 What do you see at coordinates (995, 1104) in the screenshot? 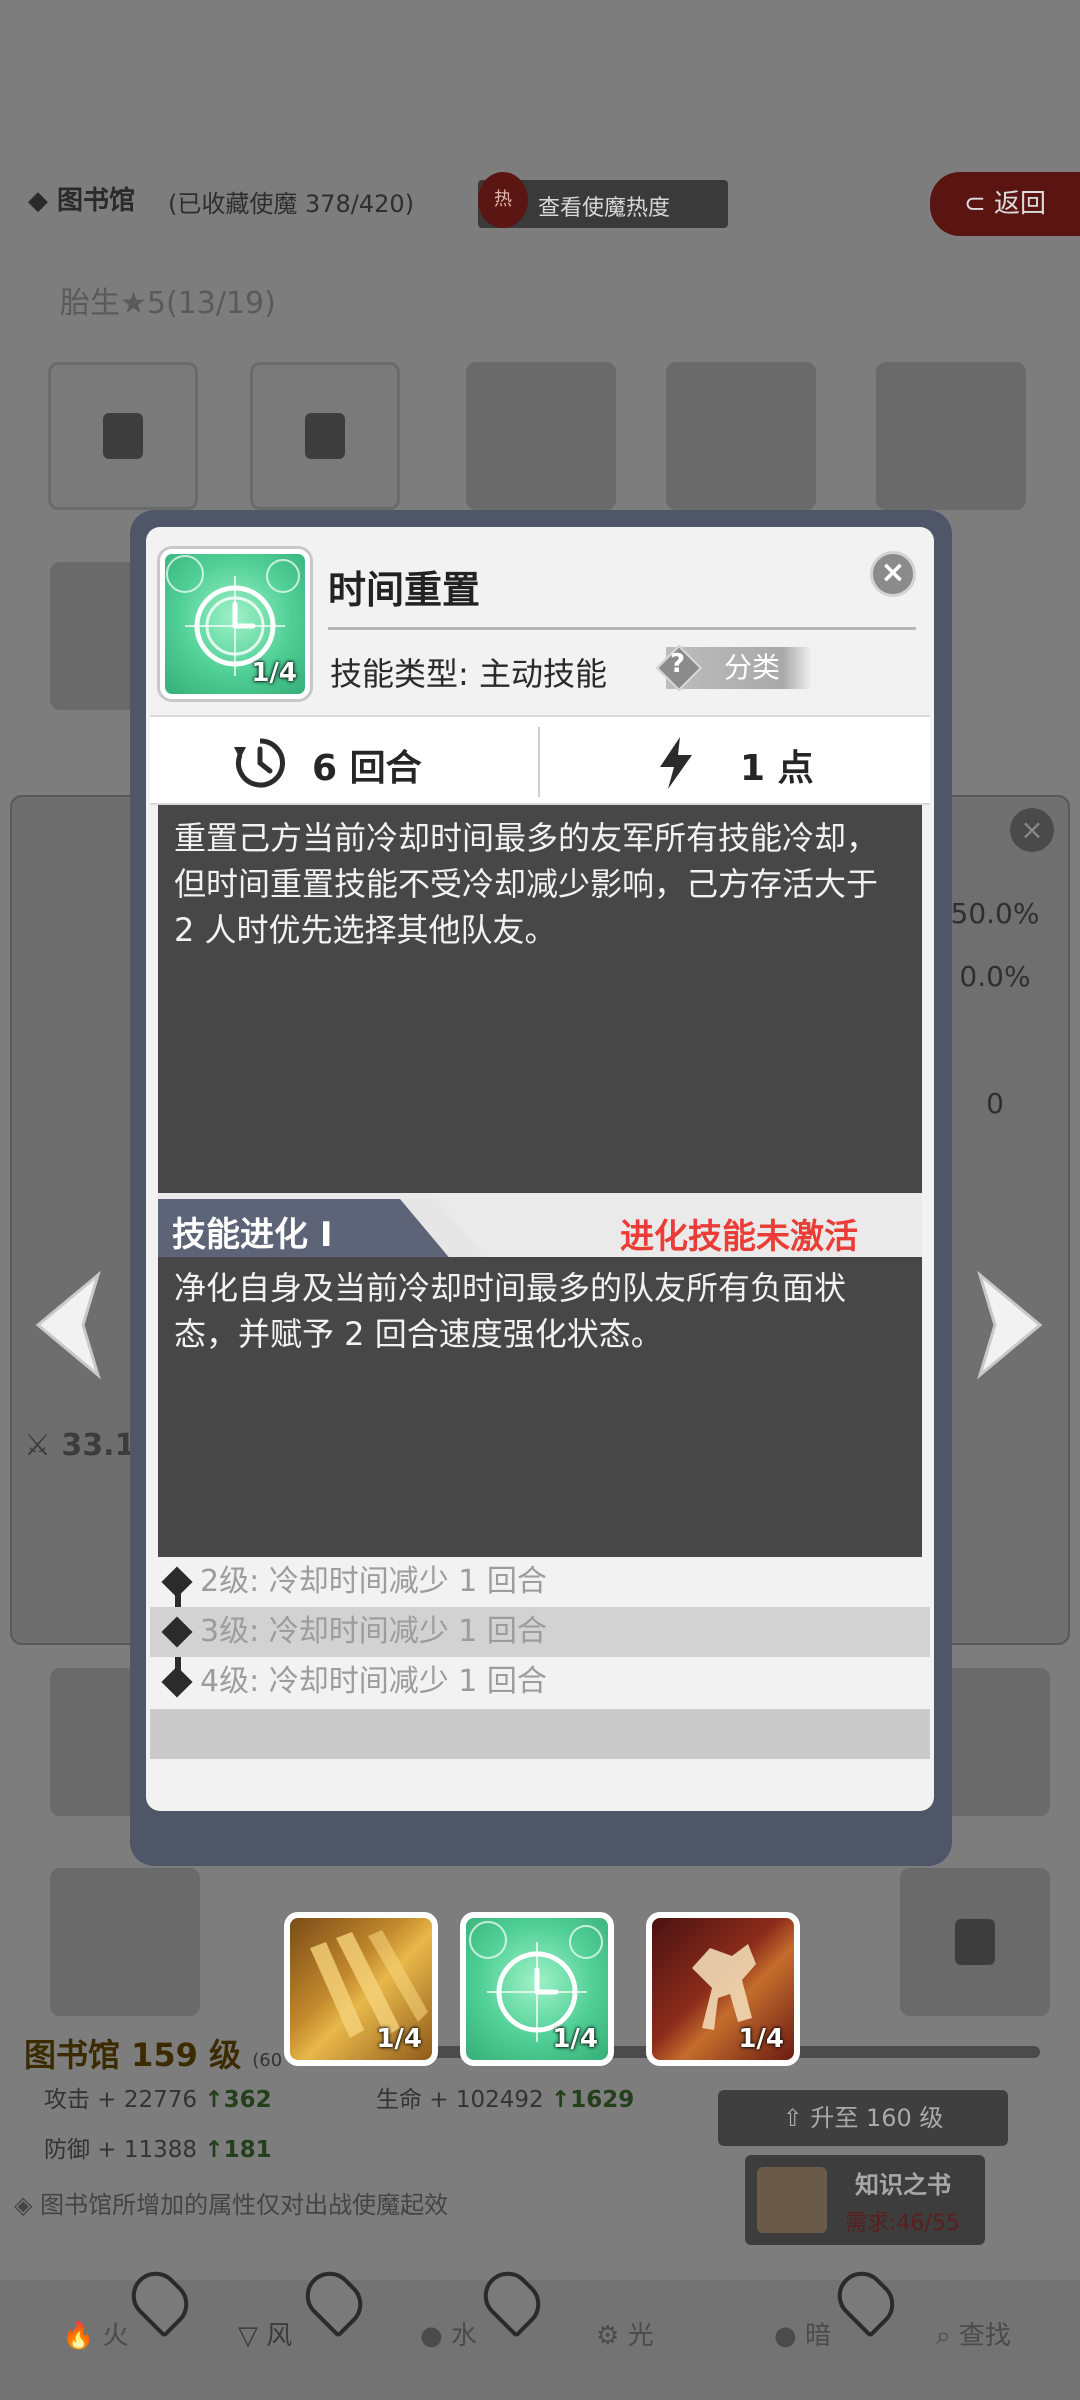
I see `right-panel-value: 0` at bounding box center [995, 1104].